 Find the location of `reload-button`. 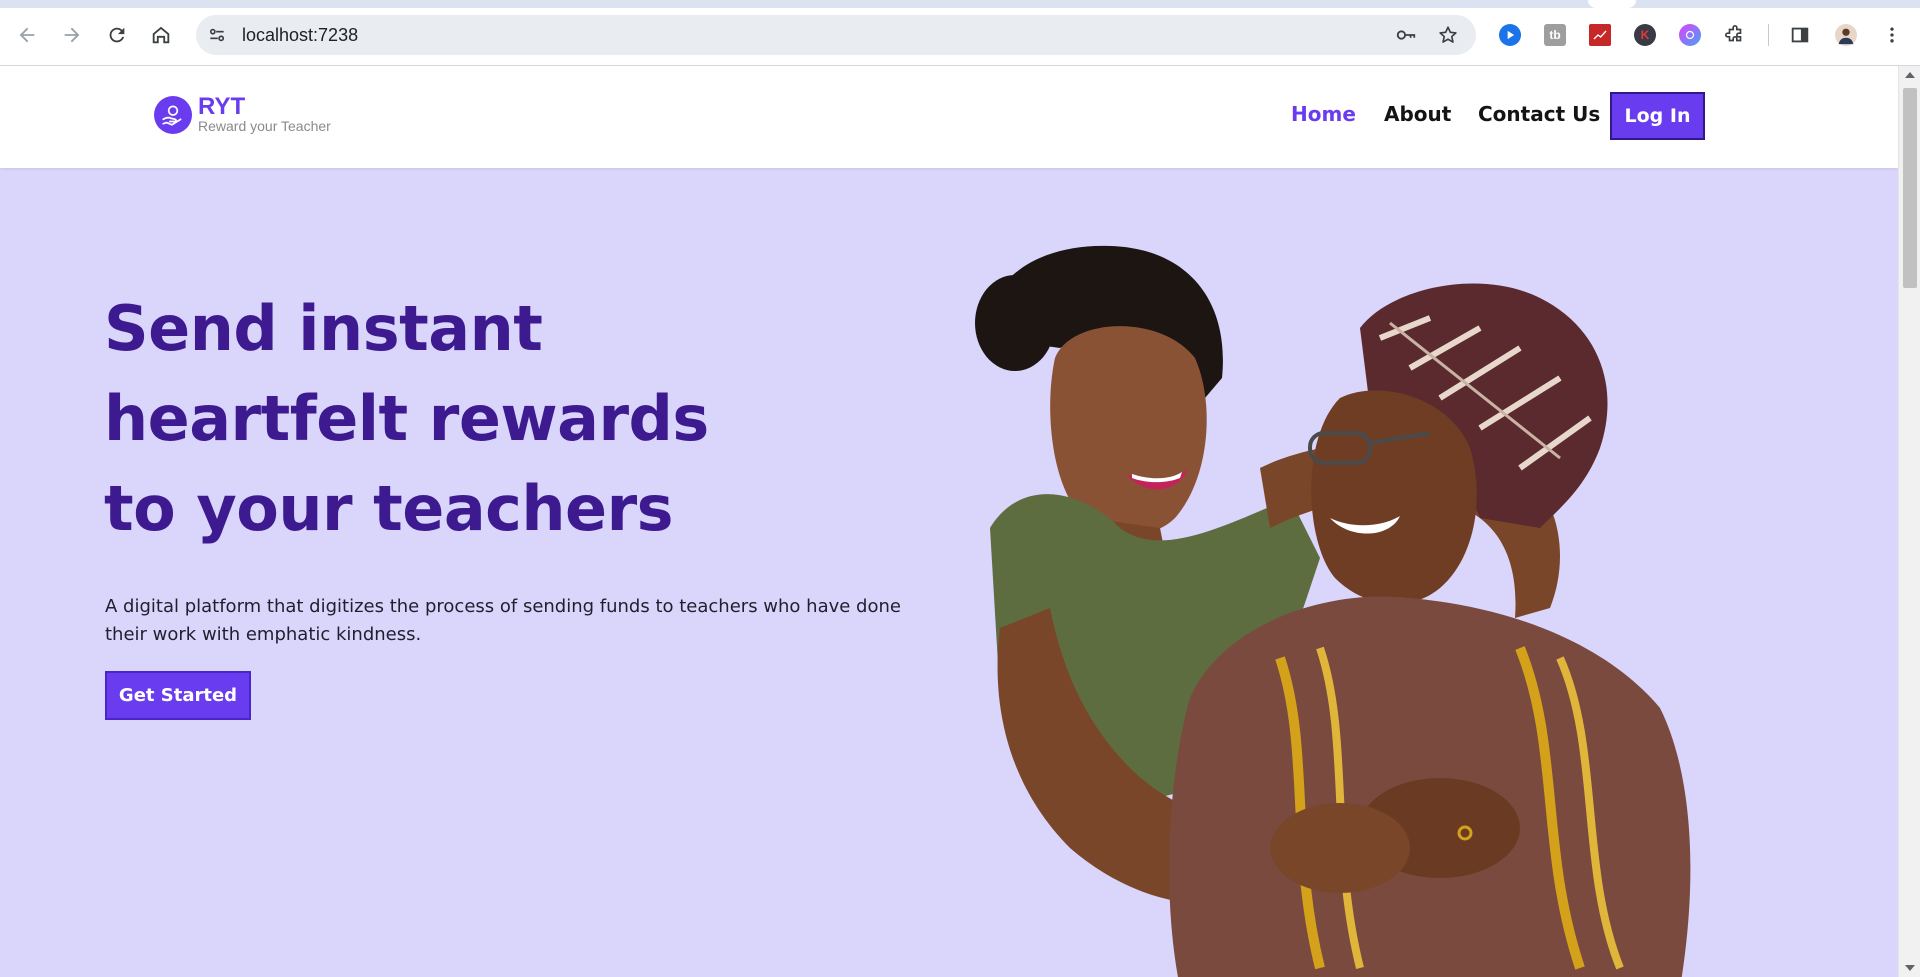

reload-button is located at coordinates (117, 35).